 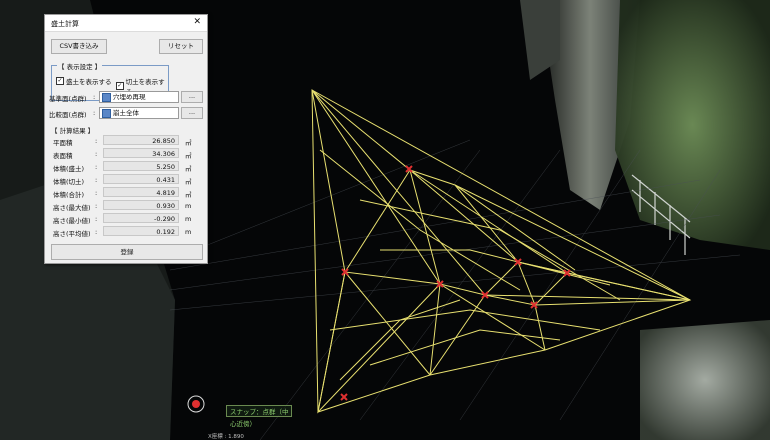 I want to click on rocks-bottom-right, so click(x=705, y=380).